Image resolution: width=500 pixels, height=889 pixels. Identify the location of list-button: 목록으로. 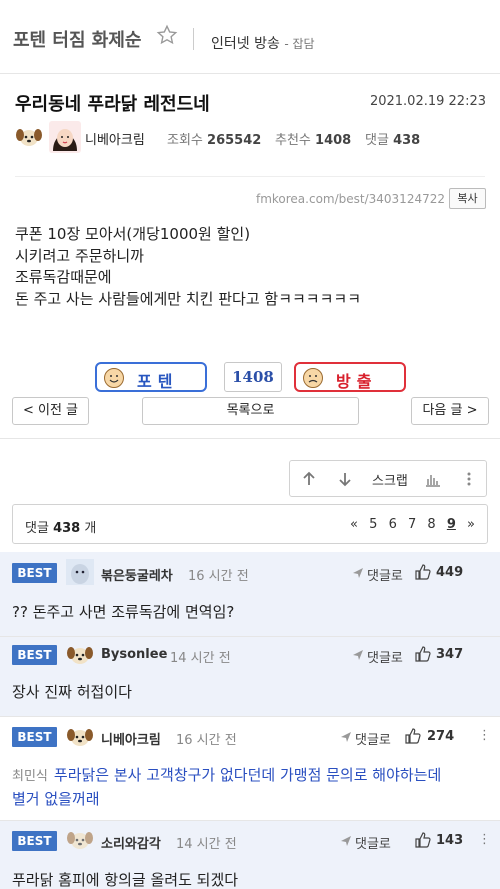
(250, 411).